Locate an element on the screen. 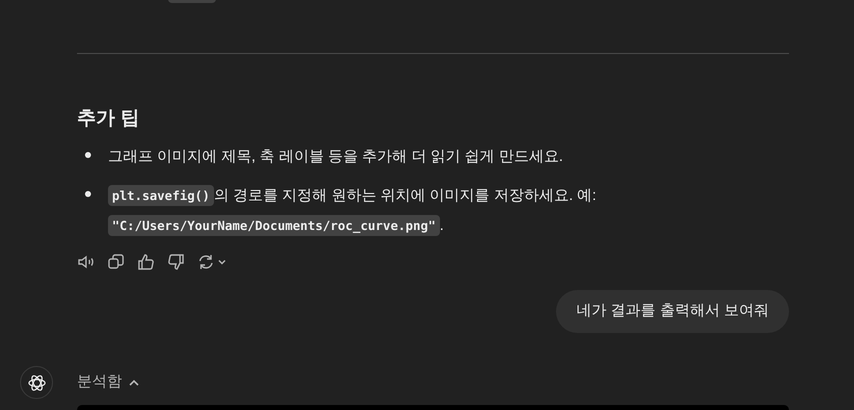 This screenshot has width=854, height=410. speaker-icon is located at coordinates (86, 262).